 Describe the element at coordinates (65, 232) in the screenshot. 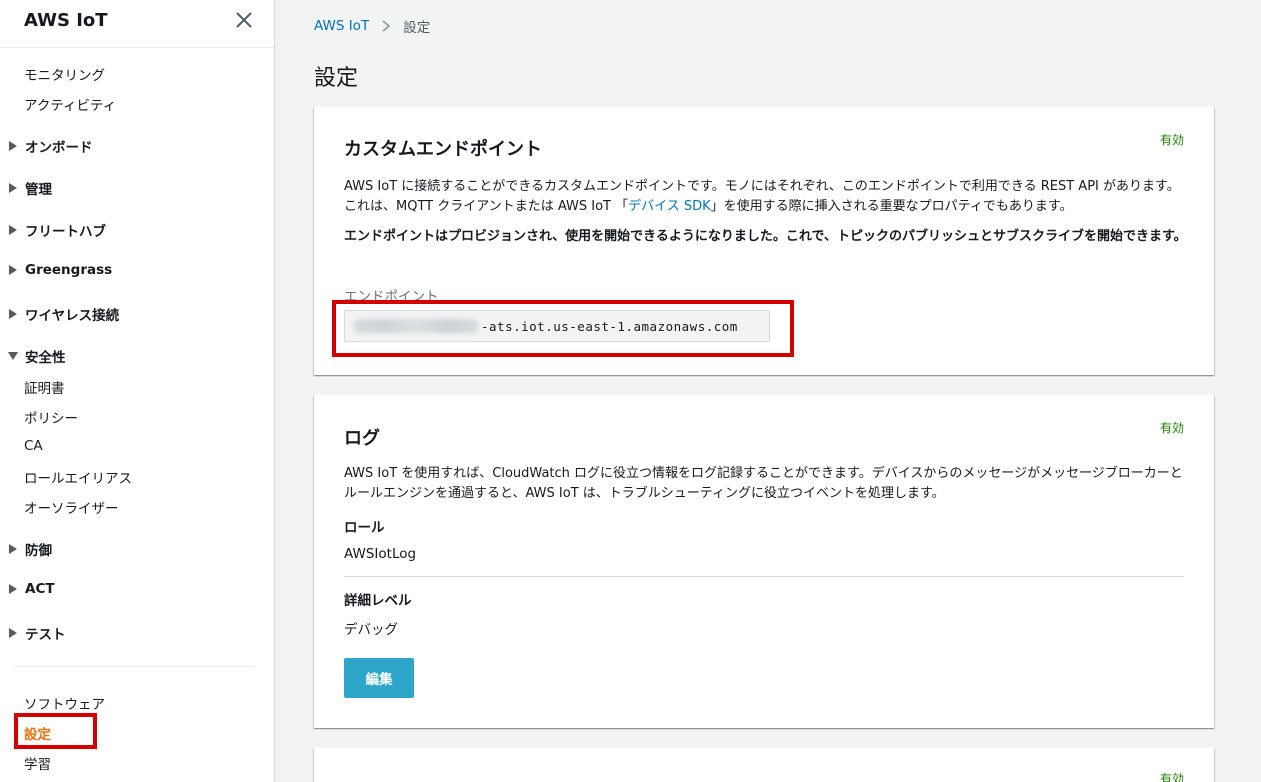

I see `sidebar-group-label: フリートハブ` at that location.